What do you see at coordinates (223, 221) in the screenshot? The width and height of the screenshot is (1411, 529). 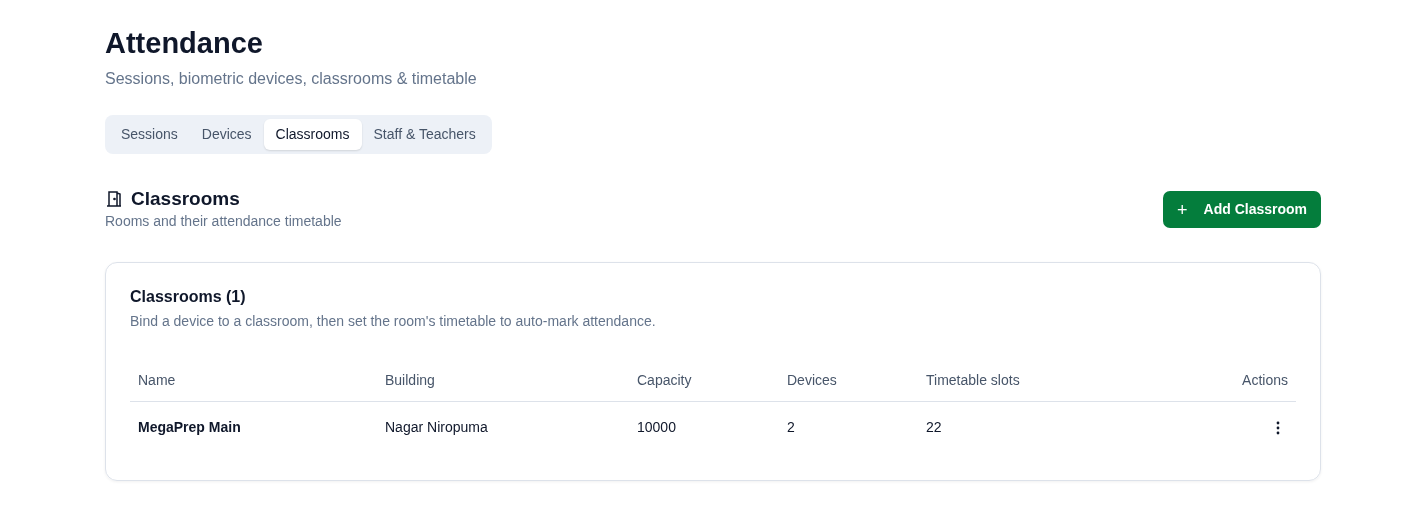 I see `section-subtitle: Rooms and their attendance timetable` at bounding box center [223, 221].